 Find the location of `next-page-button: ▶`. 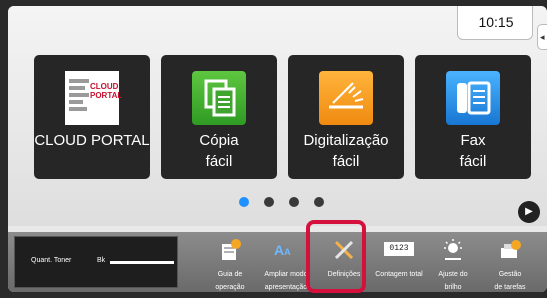

next-page-button: ▶ is located at coordinates (529, 212).